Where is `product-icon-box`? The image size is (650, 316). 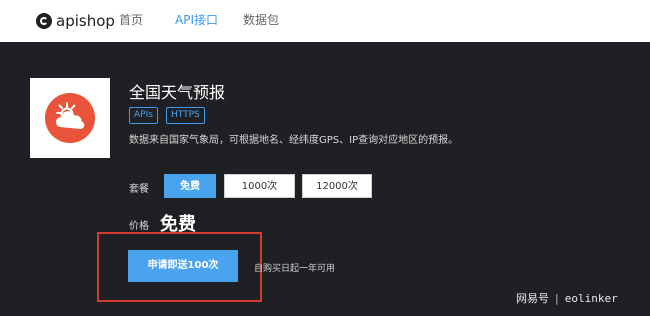
product-icon-box is located at coordinates (70, 118).